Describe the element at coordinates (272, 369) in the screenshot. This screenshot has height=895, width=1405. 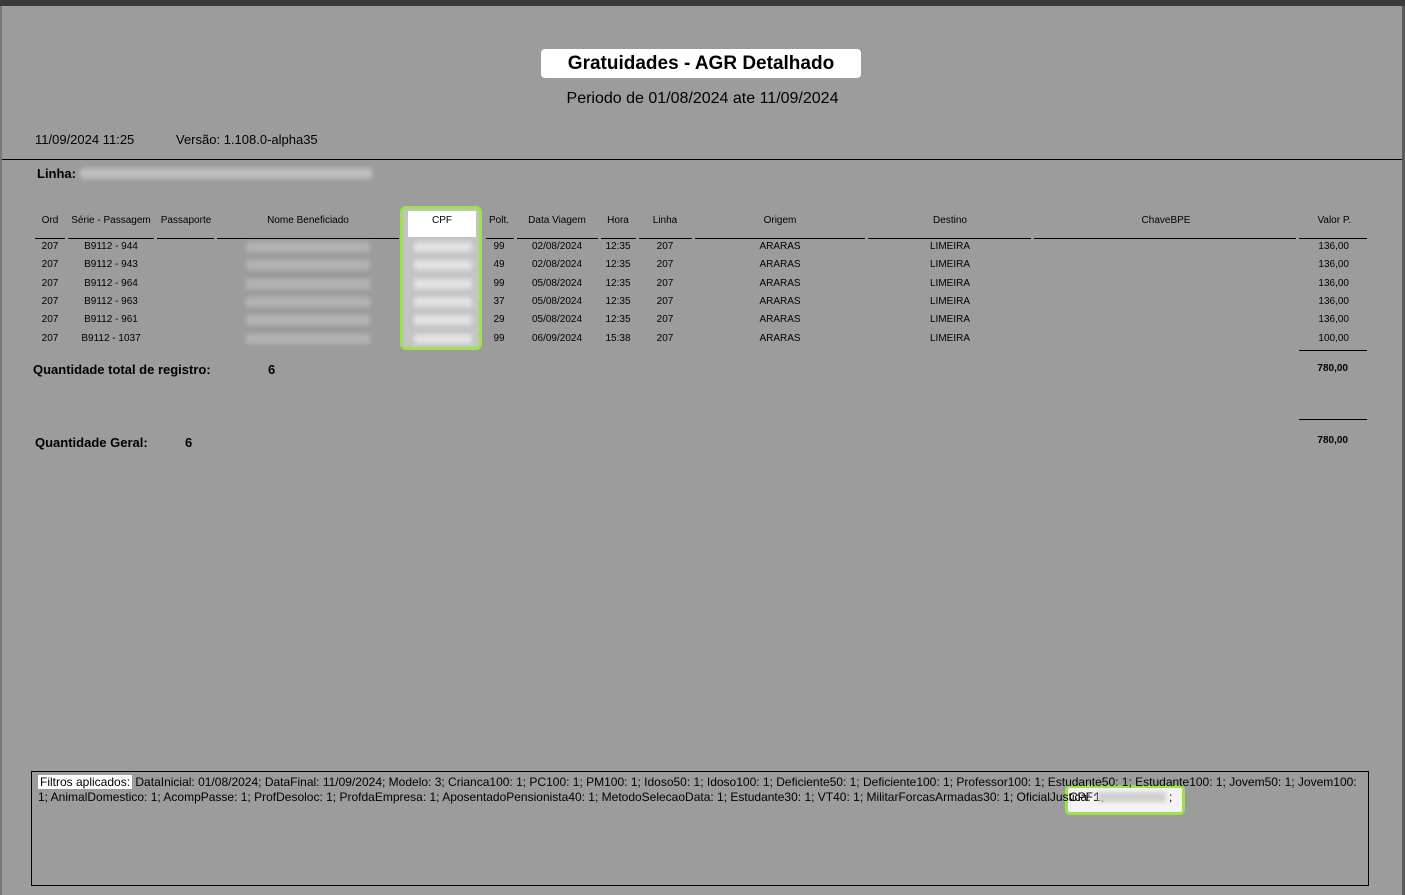
I see `total-registro-count: 6` at that location.